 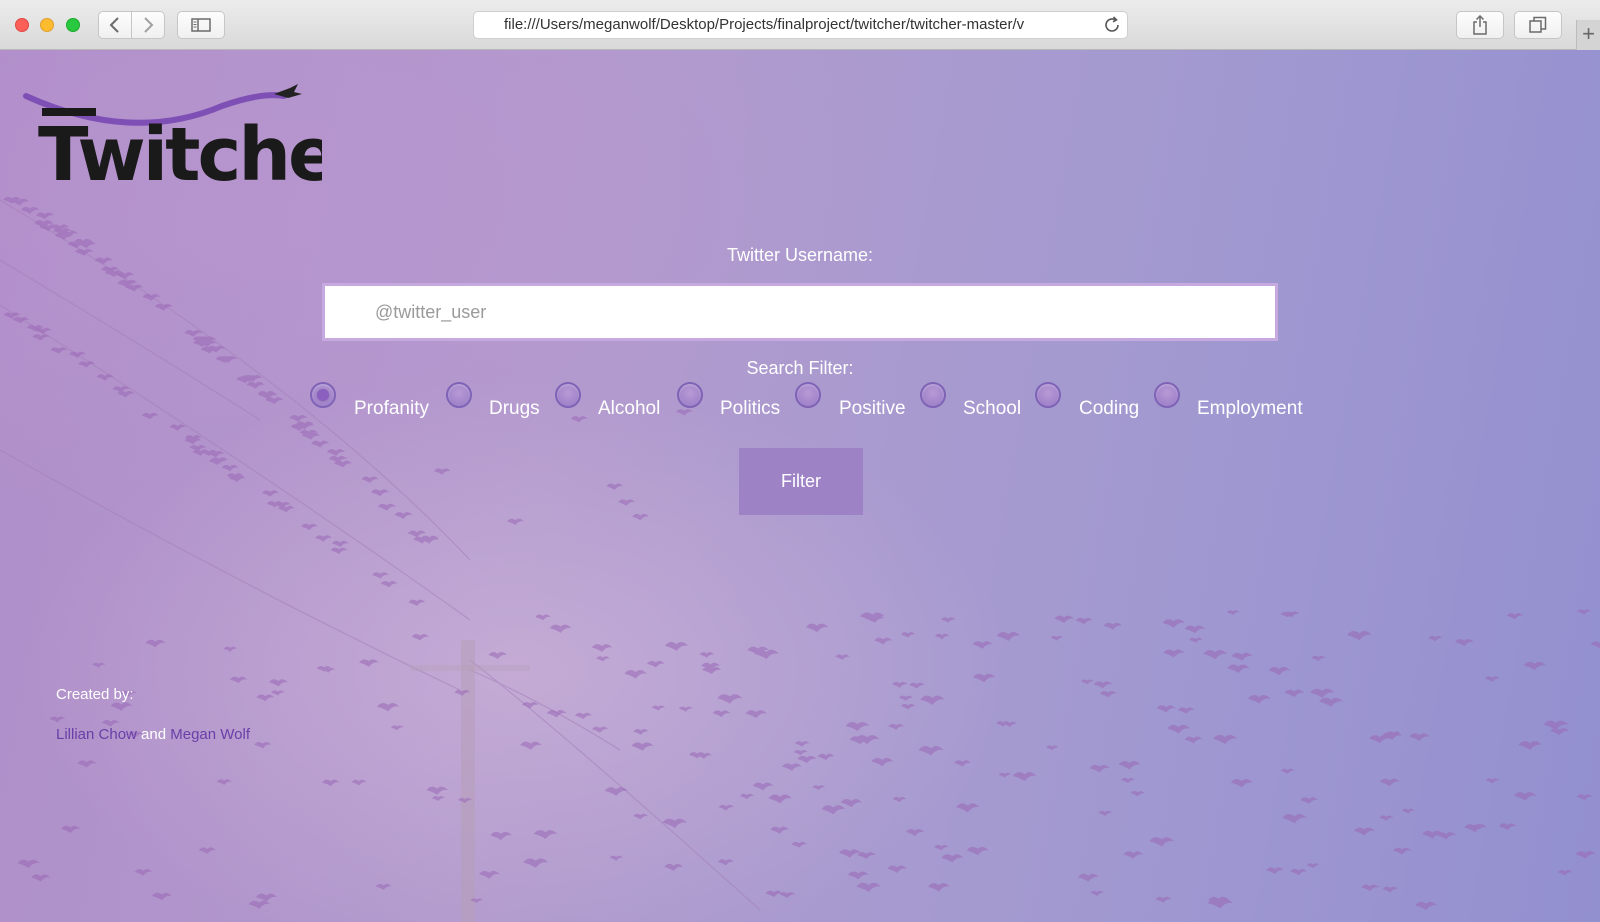 I want to click on tab-overview-button, so click(x=1538, y=25).